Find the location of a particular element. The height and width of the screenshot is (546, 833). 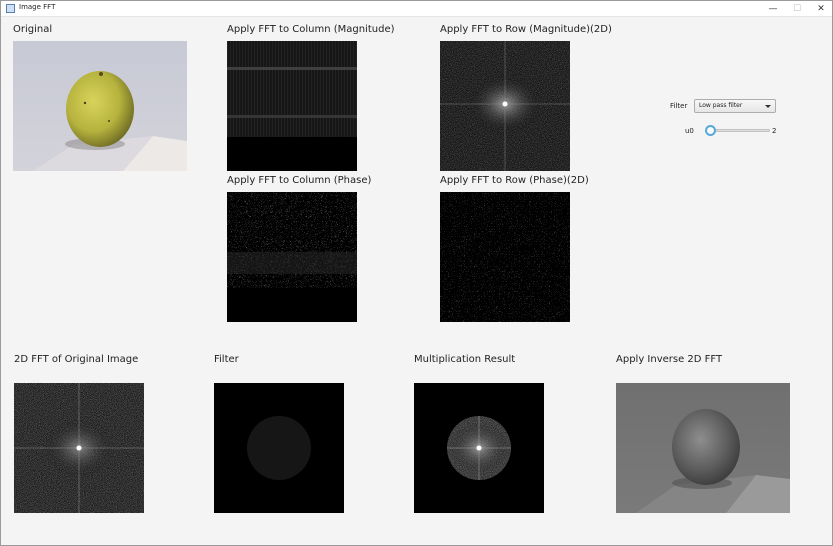

u0-slider-thumb is located at coordinates (710, 130).